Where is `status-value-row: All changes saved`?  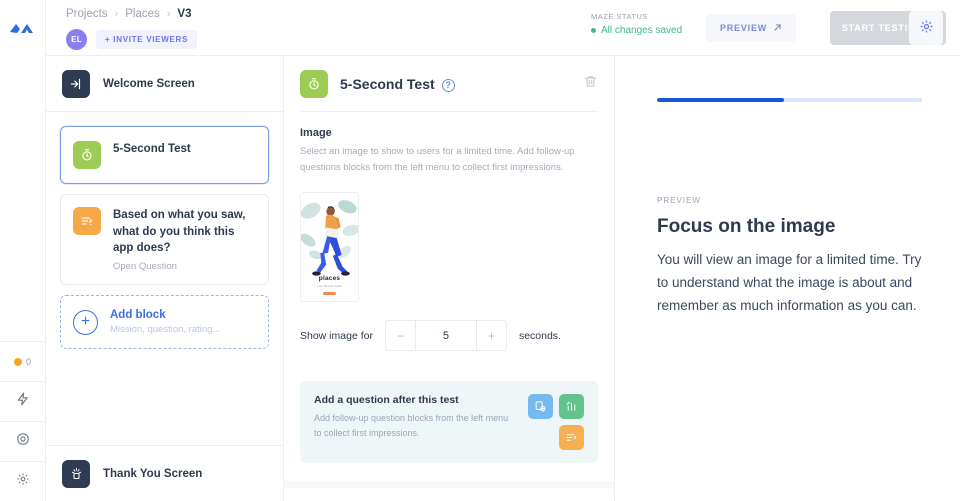 status-value-row: All changes saved is located at coordinates (636, 30).